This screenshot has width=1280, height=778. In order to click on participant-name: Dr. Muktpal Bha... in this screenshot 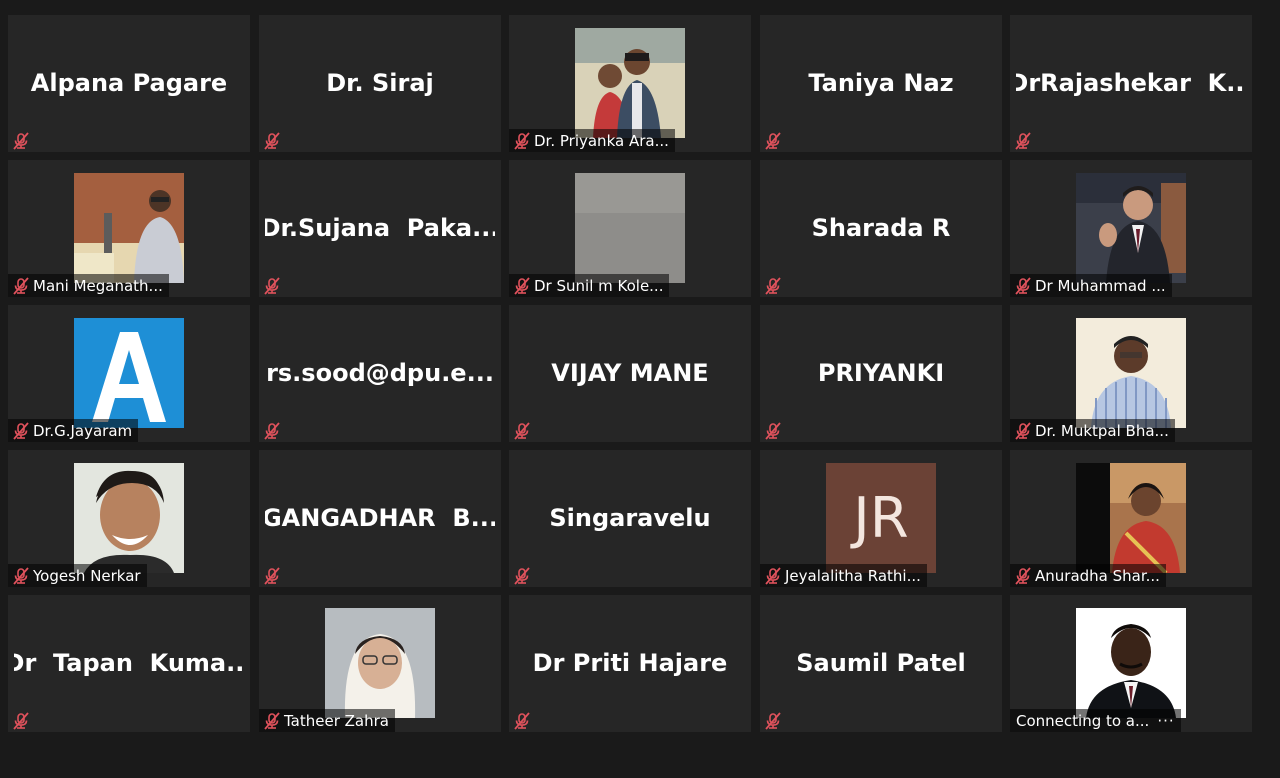, I will do `click(1102, 430)`.